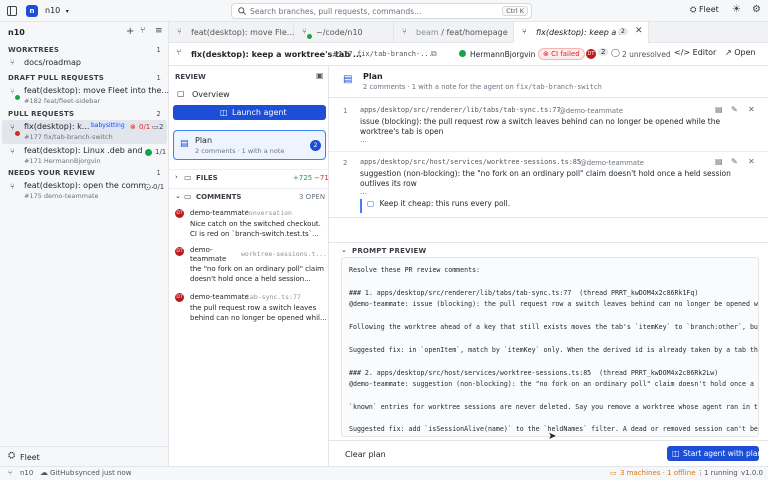 This screenshot has height=480, width=768. Describe the element at coordinates (34, 50) in the screenshot. I see `section-label: WORKTREES` at that location.